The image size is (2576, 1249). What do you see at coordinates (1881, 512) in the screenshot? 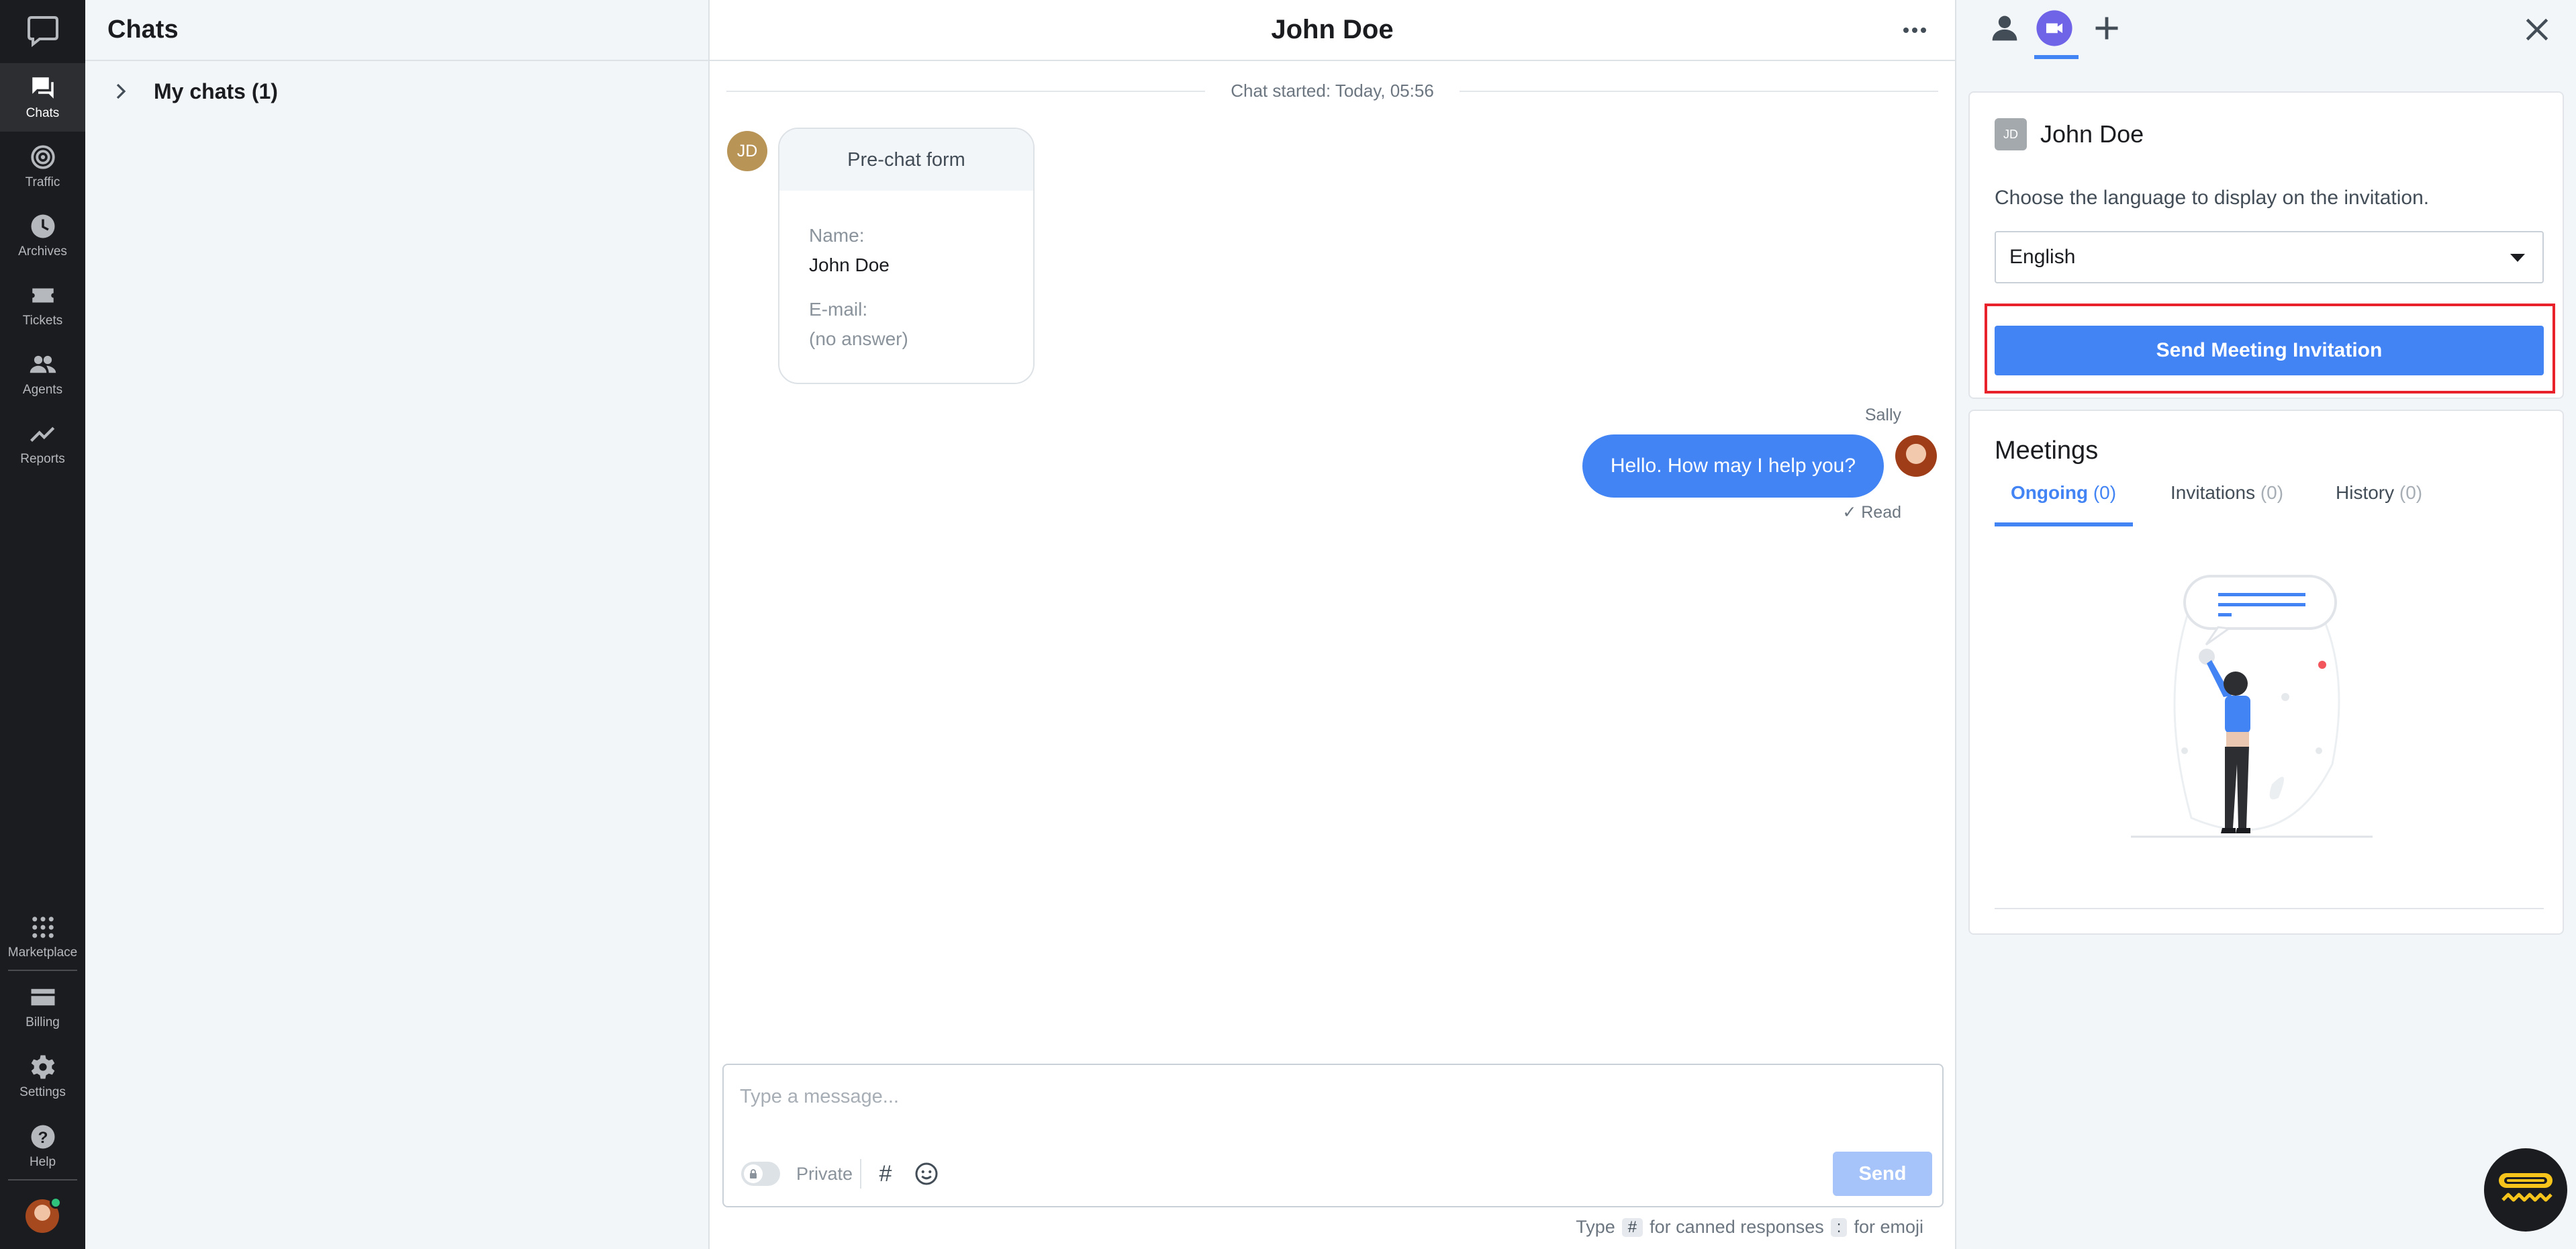
I see `read-status: Read` at bounding box center [1881, 512].